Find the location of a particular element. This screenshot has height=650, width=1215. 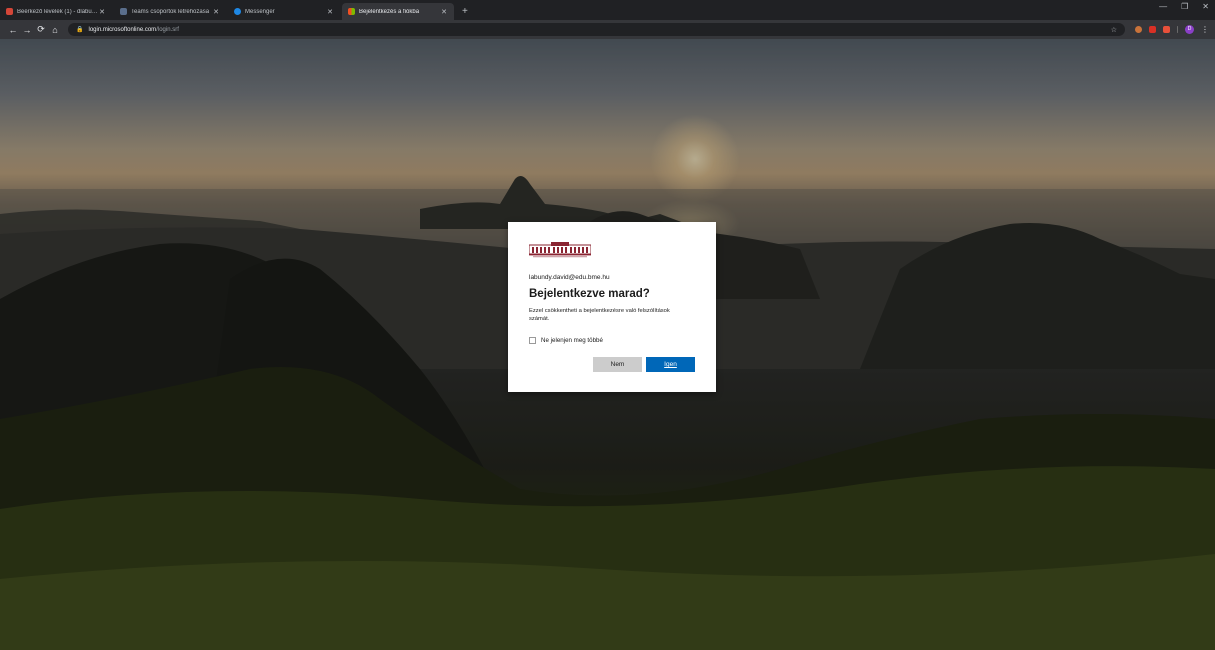

extension-separator is located at coordinates (1177, 29).